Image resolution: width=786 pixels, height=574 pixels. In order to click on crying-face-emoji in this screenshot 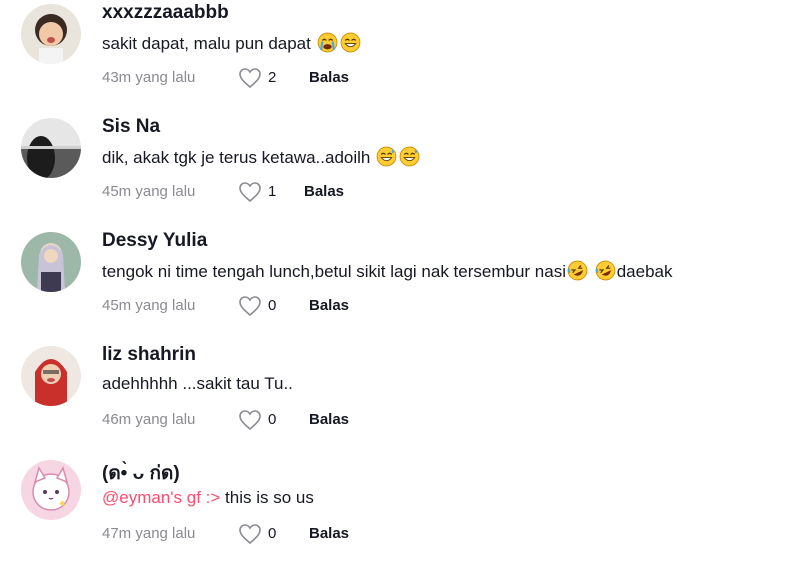, I will do `click(327, 42)`.